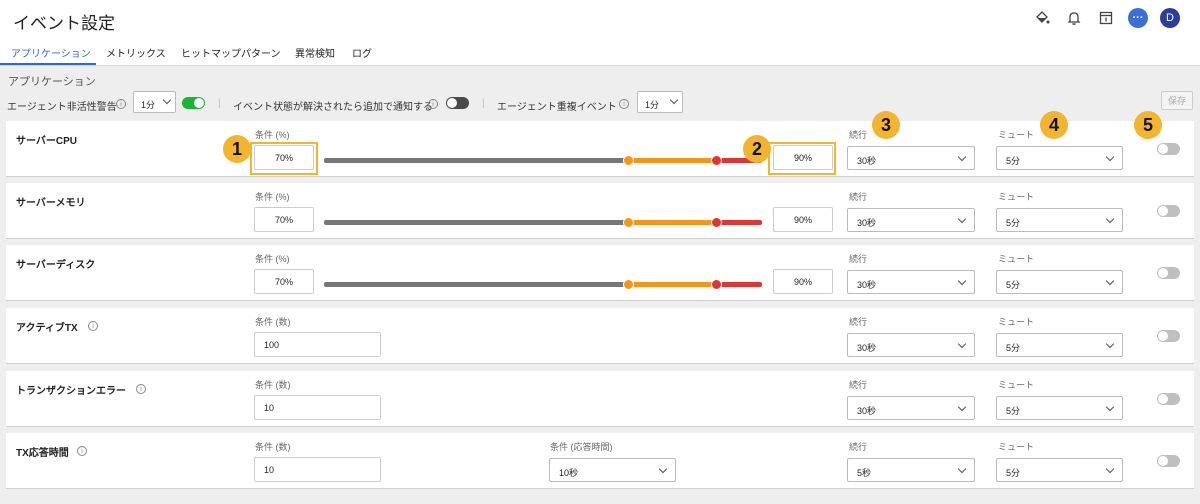 This screenshot has width=1200, height=504. Describe the element at coordinates (673, 284) in the screenshot. I see `slider-warning-range` at that location.